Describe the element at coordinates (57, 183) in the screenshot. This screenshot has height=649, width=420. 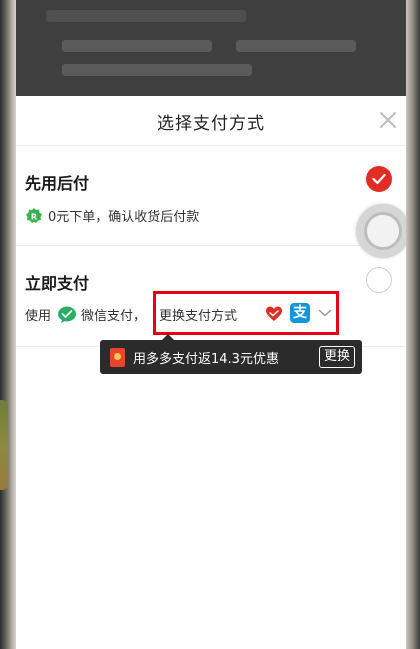
I see `option-title: 先用后付` at that location.